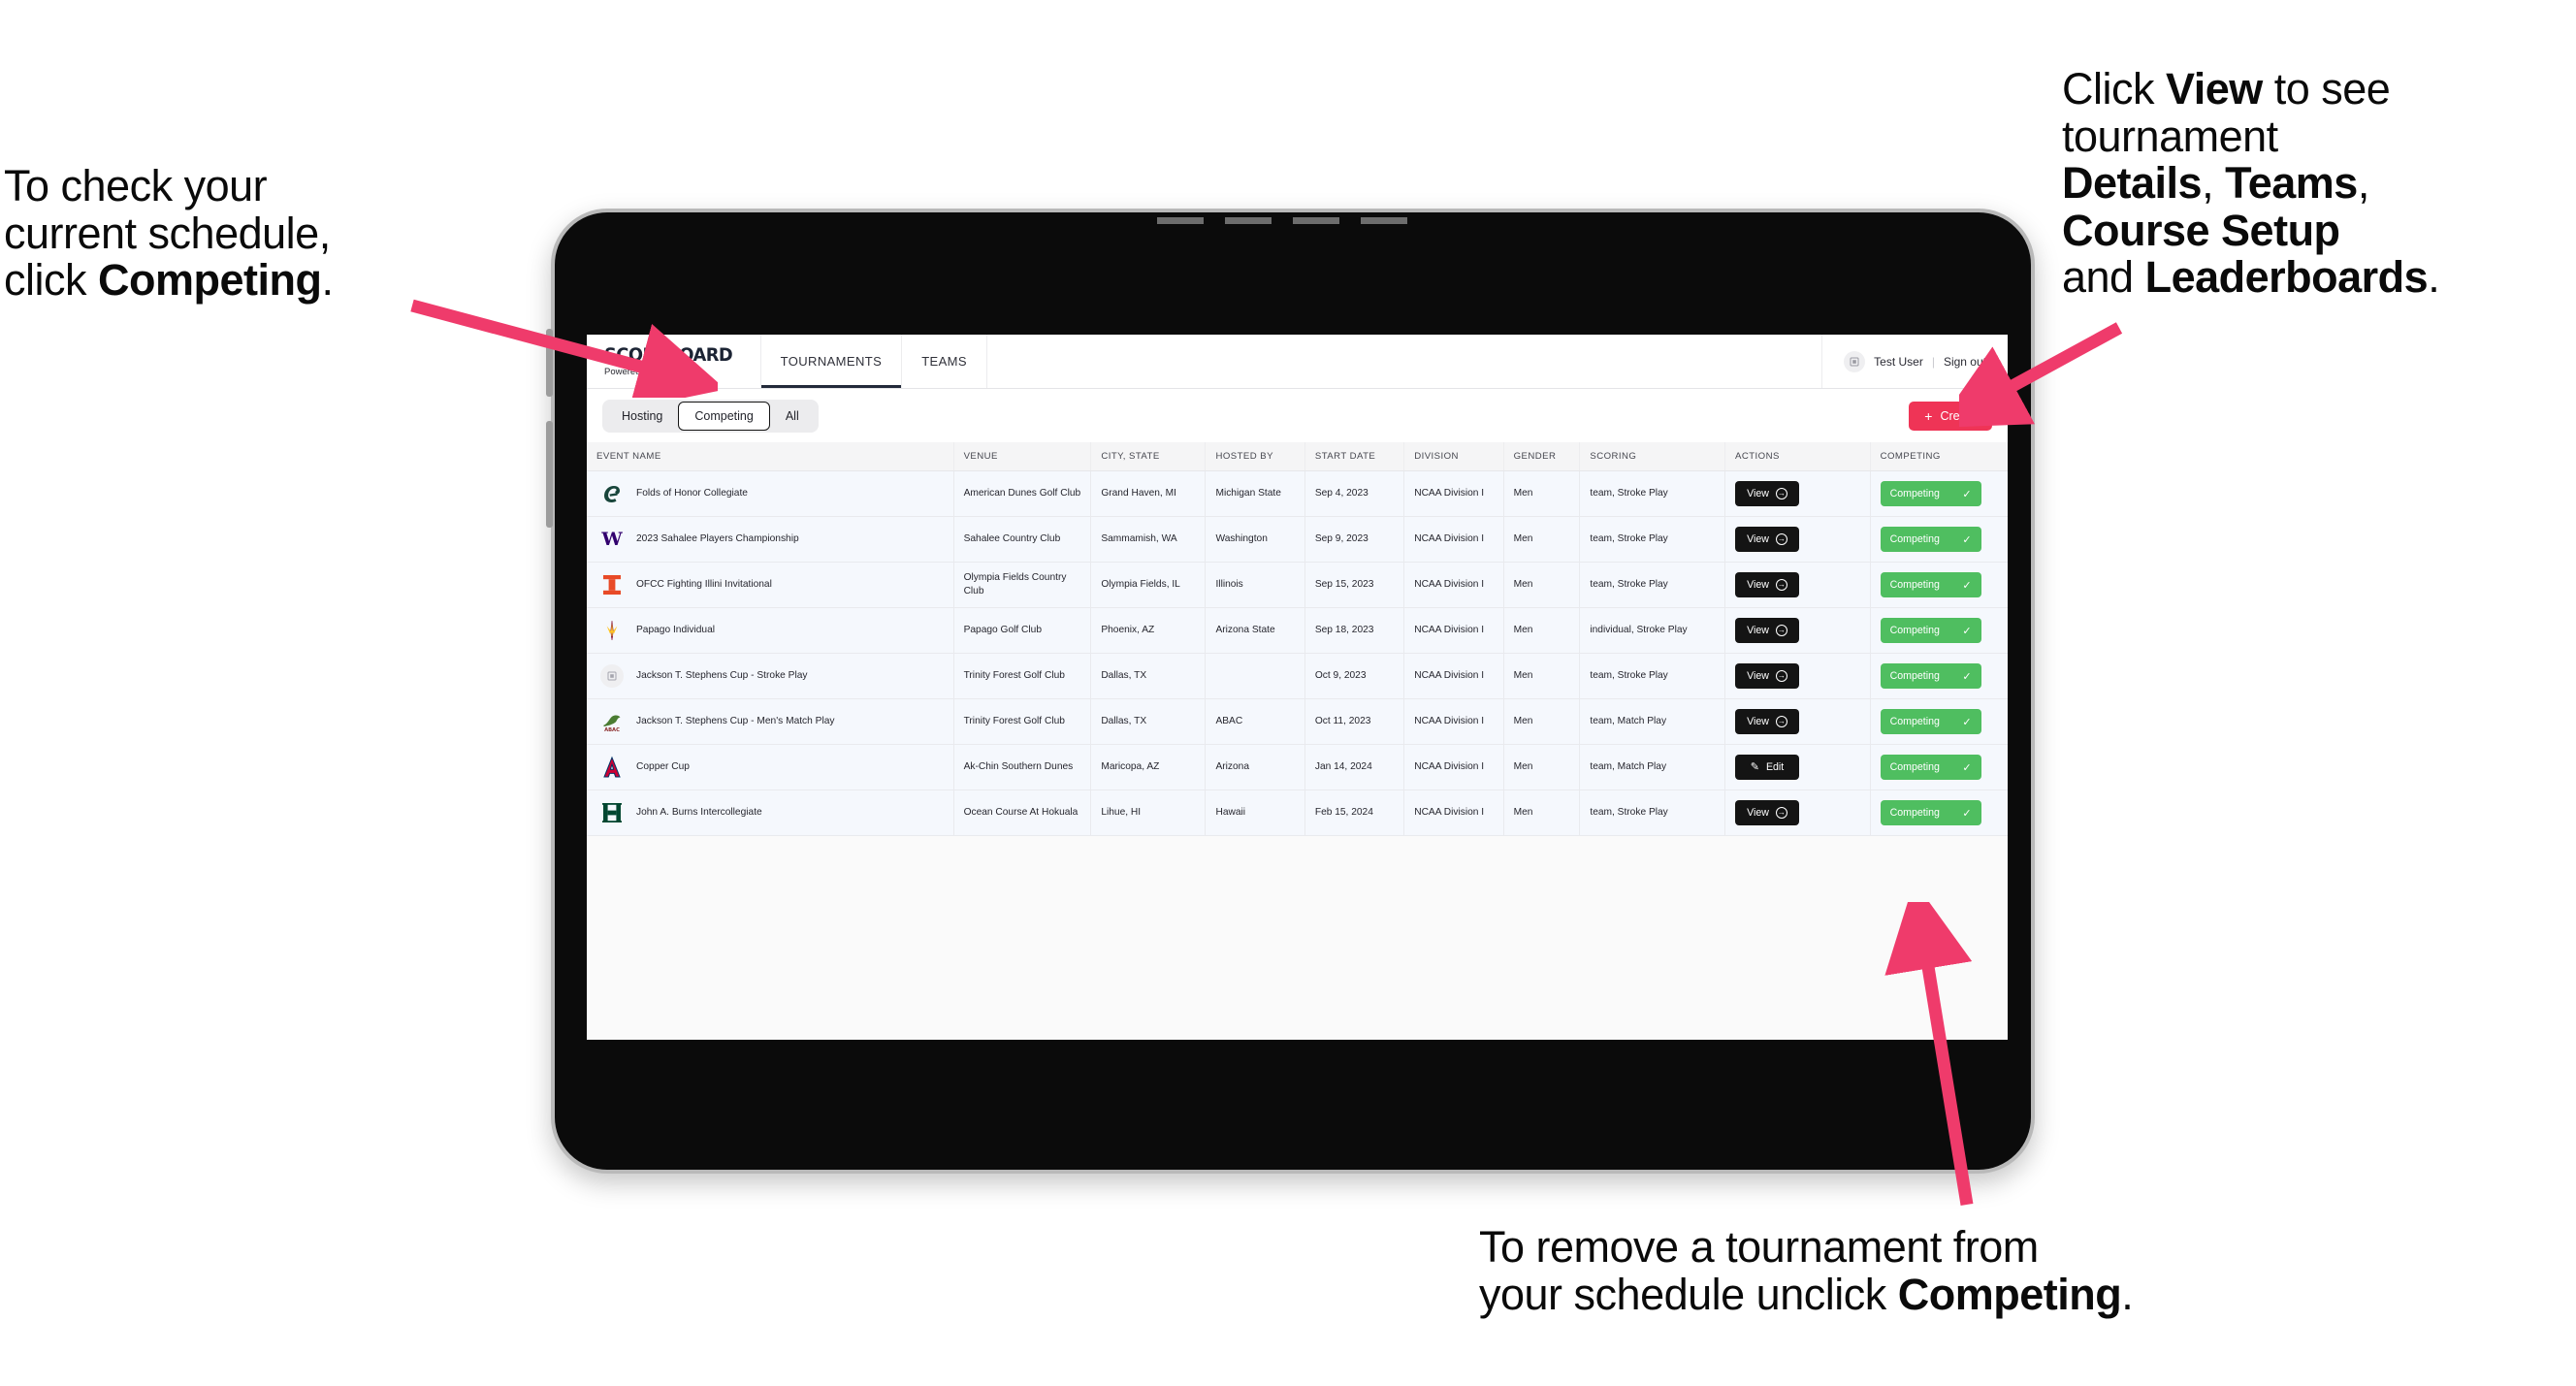  Describe the element at coordinates (692, 494) in the screenshot. I see `event-name-text: Folds of Honor Collegiate` at that location.